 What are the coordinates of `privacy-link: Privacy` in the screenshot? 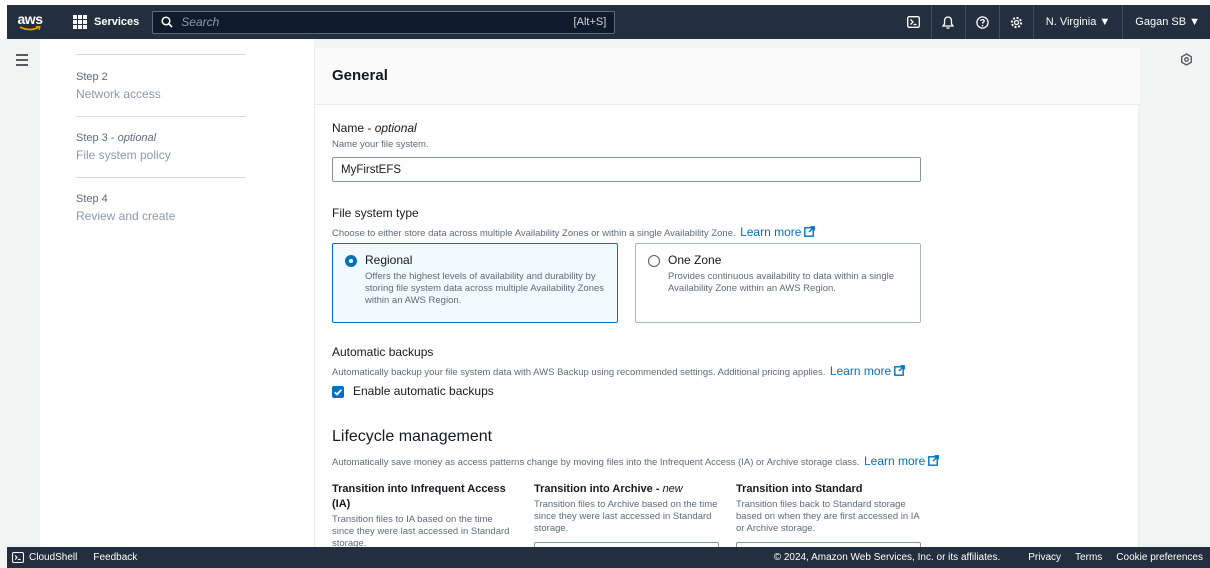 It's located at (1044, 557).